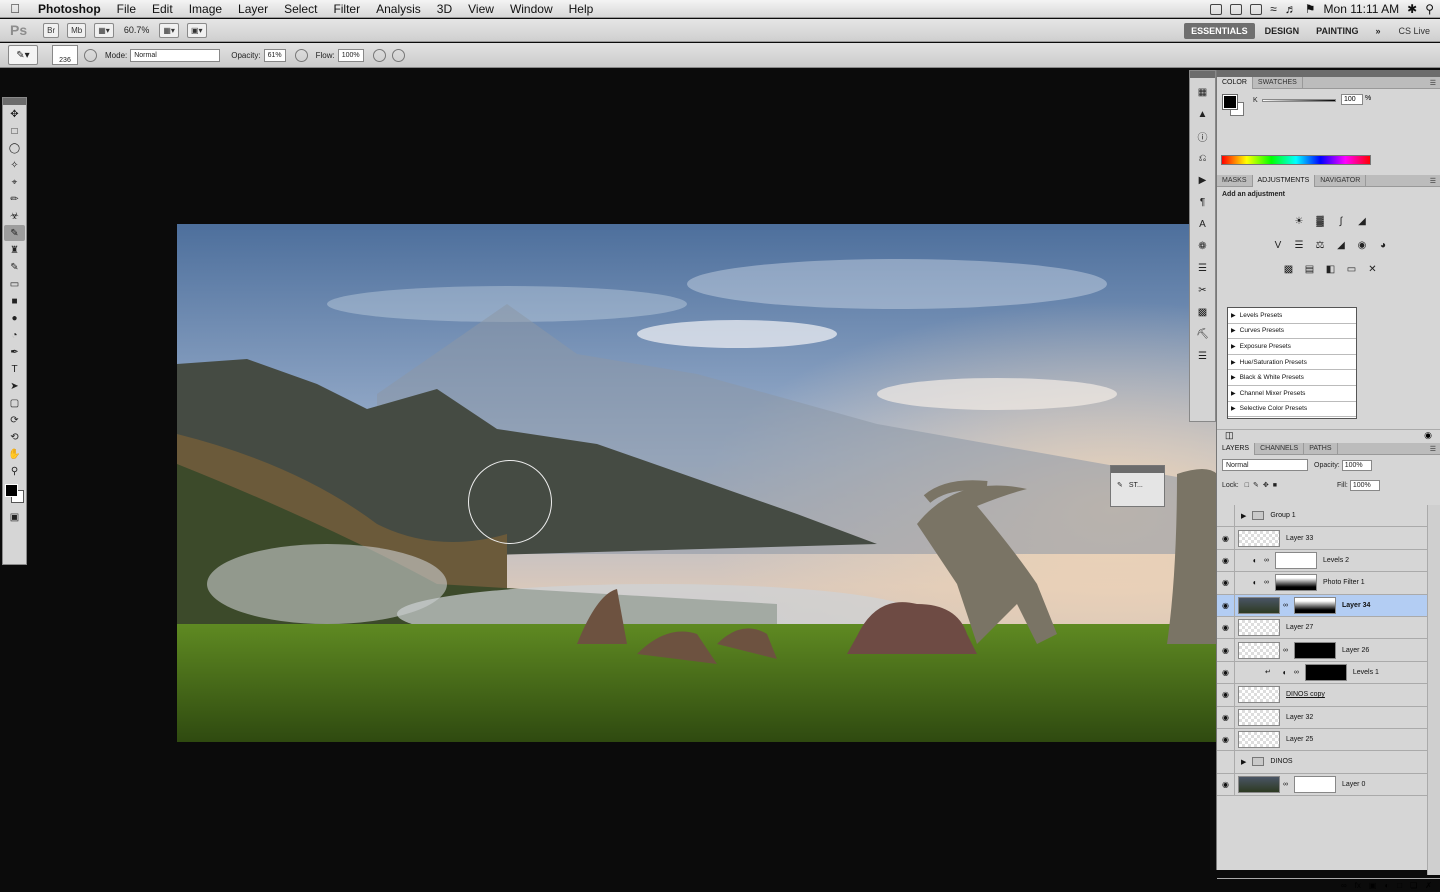  Describe the element at coordinates (14, 284) in the screenshot. I see `eraser-tool-icon: ▭` at that location.